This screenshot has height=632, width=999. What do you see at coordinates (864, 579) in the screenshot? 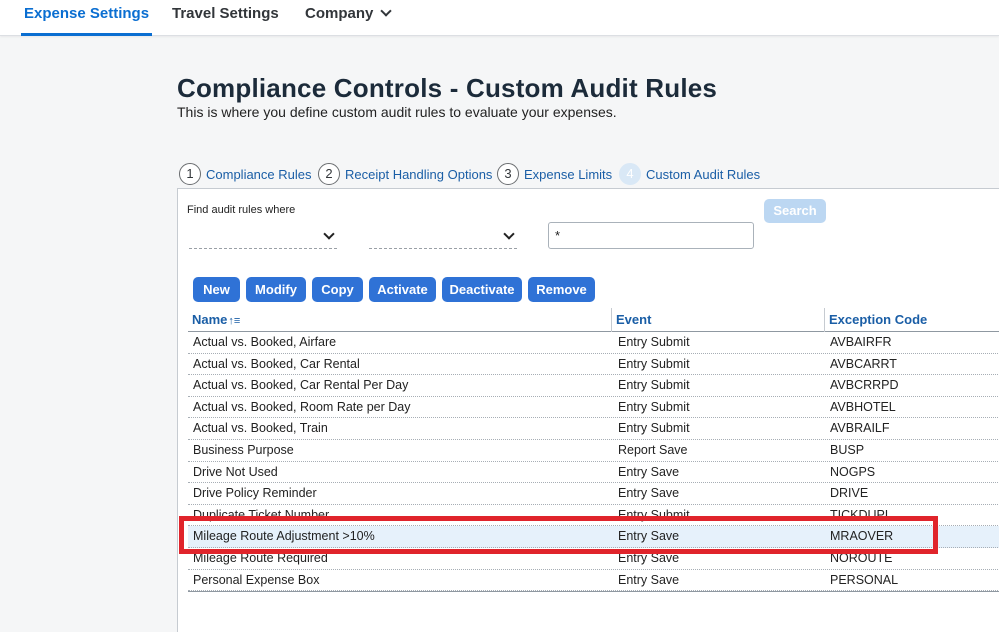
I see `cell-code: PERSONAL` at bounding box center [864, 579].